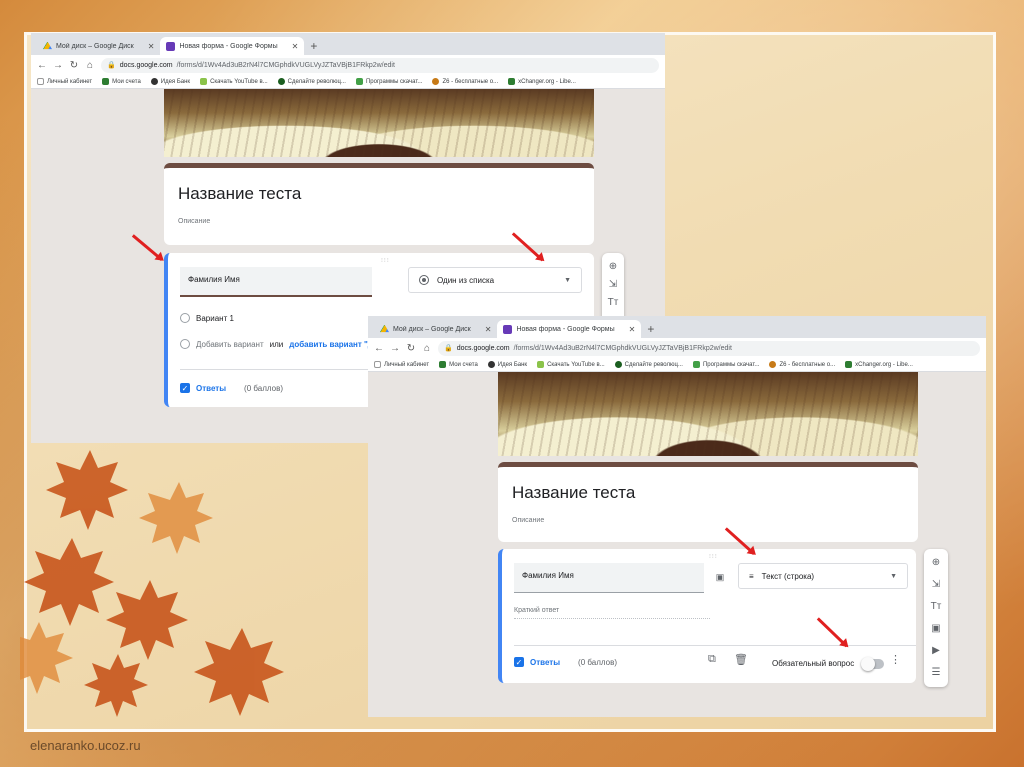 The width and height of the screenshot is (1024, 767). Describe the element at coordinates (936, 650) in the screenshot. I see `add-video-icon: ▶` at that location.